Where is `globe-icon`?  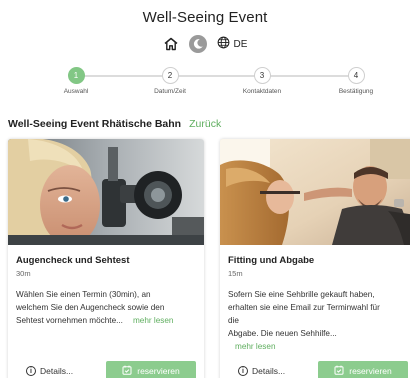
globe-icon is located at coordinates (223, 44).